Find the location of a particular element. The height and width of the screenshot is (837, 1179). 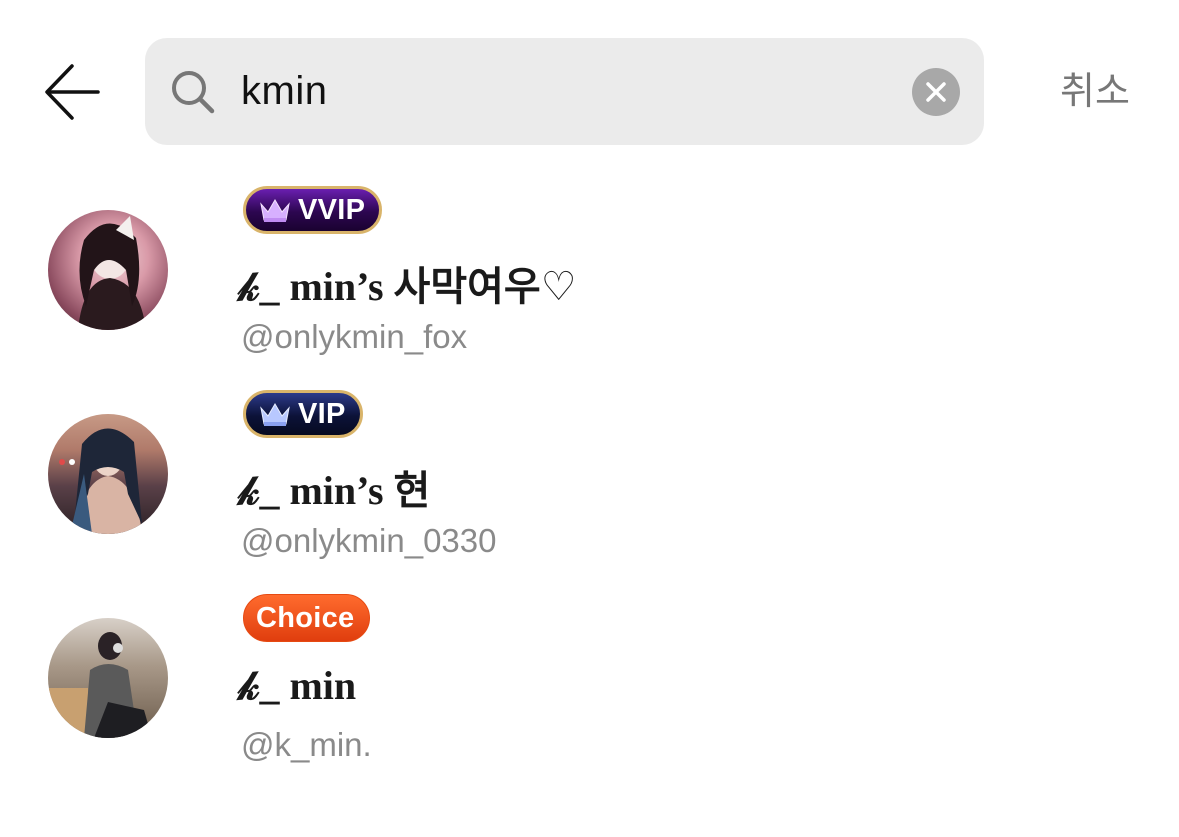

badge-label: VIP is located at coordinates (322, 413).